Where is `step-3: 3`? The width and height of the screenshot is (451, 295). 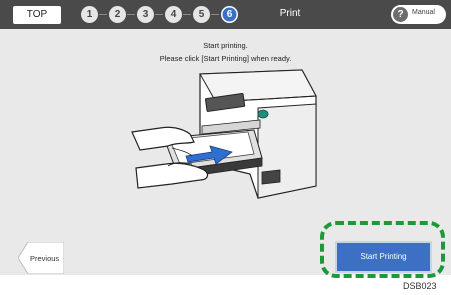 step-3: 3 is located at coordinates (145, 14).